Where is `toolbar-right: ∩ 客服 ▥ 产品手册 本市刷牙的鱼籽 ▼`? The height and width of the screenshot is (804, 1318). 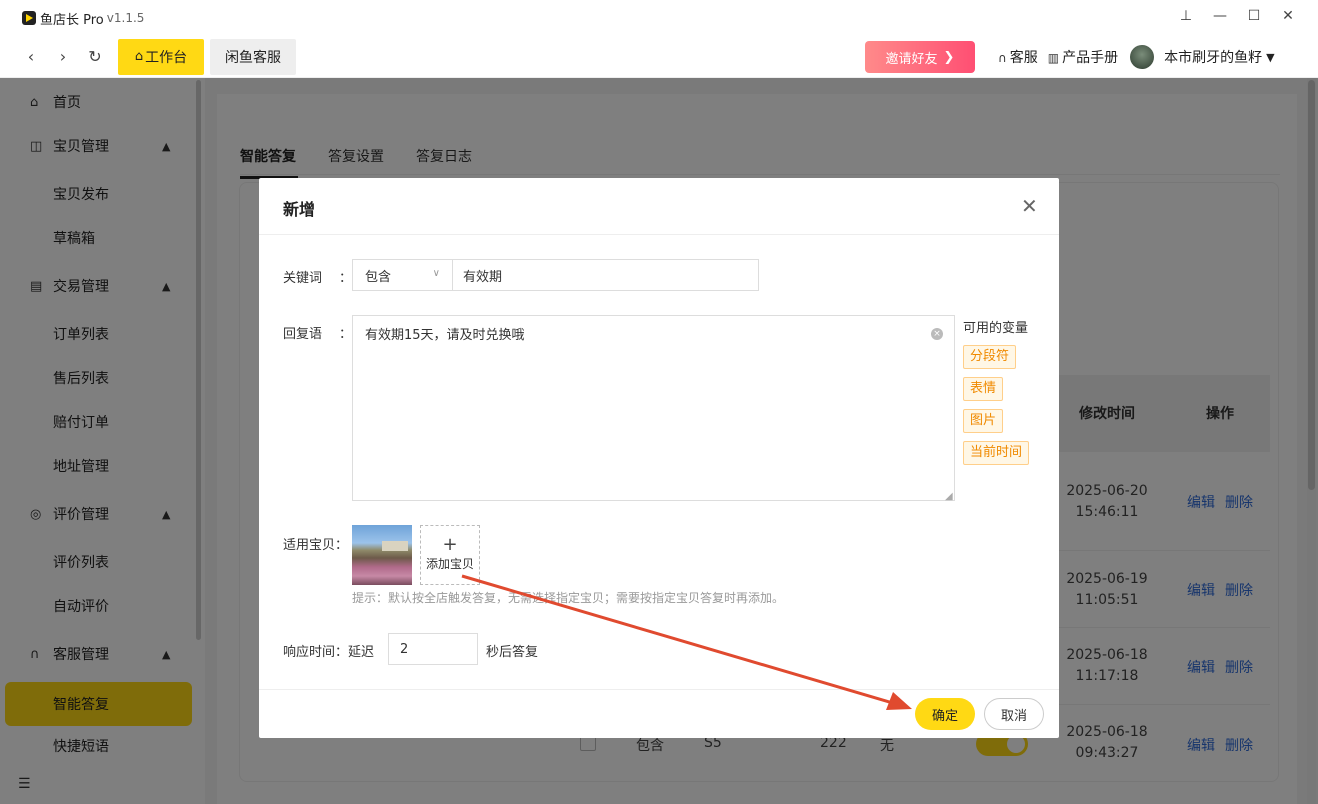
toolbar-right: ∩ 客服 ▥ 产品手册 本市刷牙的鱼籽 ▼ is located at coordinates (1136, 57).